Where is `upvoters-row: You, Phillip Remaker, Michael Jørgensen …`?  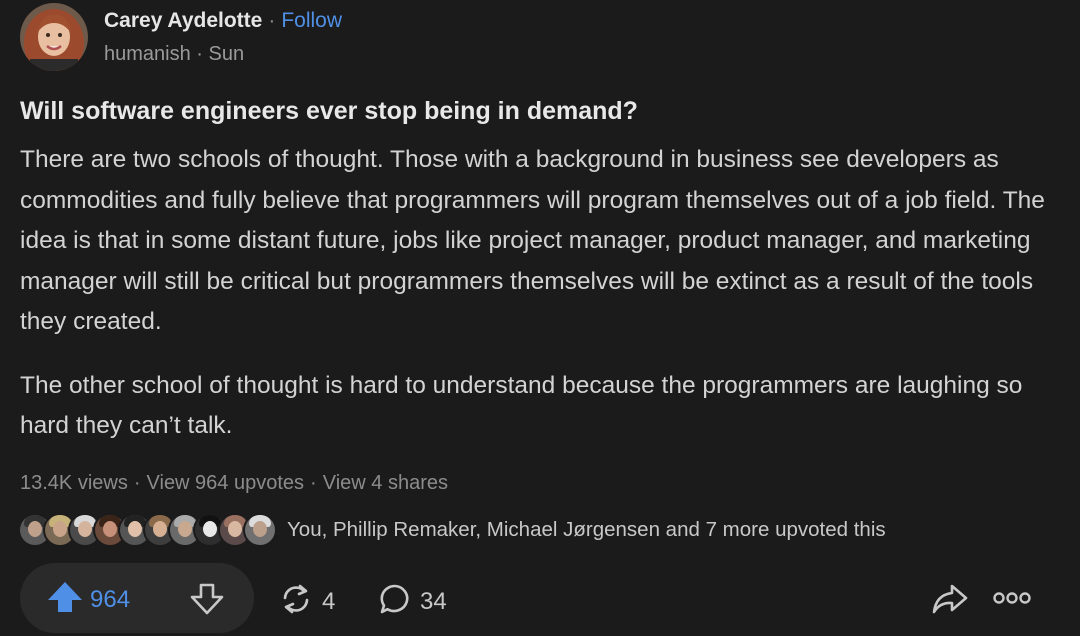 upvoters-row: You, Phillip Remaker, Michael Jørgensen … is located at coordinates (452, 530).